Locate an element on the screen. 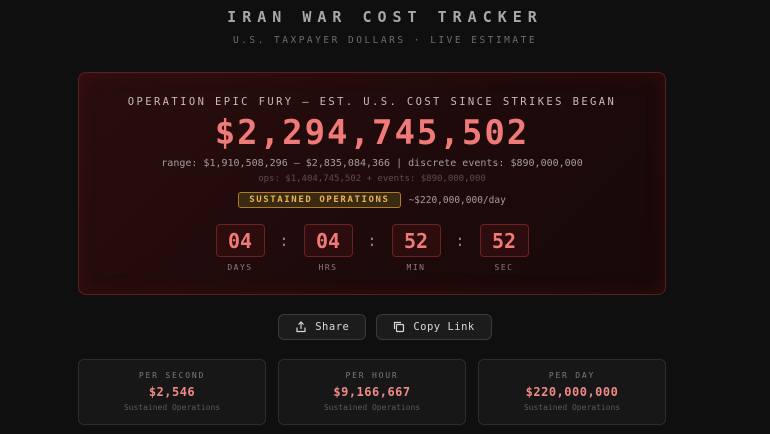  stat-card-per-hour: PER HOUR $9,166,667 Sustained Operations is located at coordinates (372, 392).